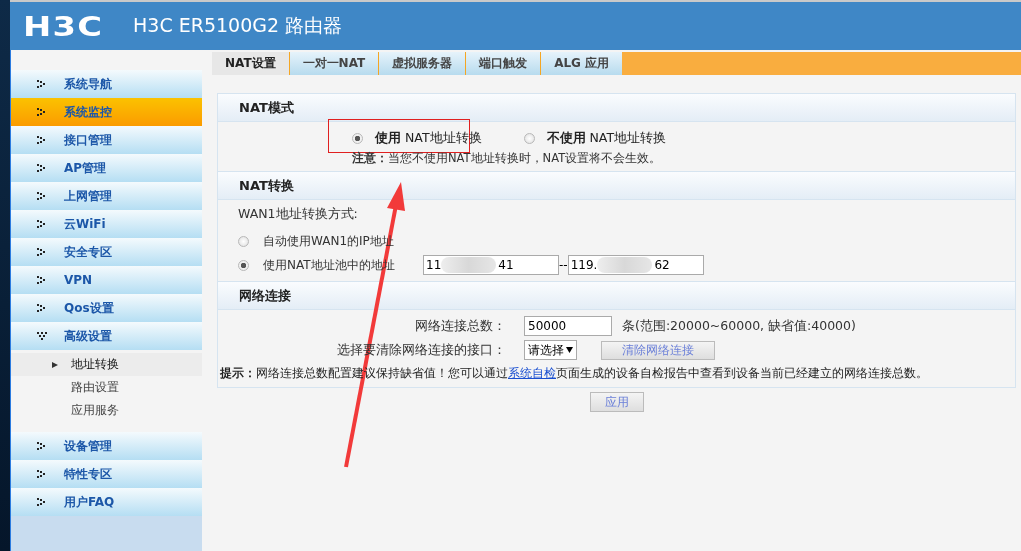 This screenshot has width=1021, height=551. What do you see at coordinates (106, 196) in the screenshot?
I see `sidebar-item: 上网管理` at bounding box center [106, 196].